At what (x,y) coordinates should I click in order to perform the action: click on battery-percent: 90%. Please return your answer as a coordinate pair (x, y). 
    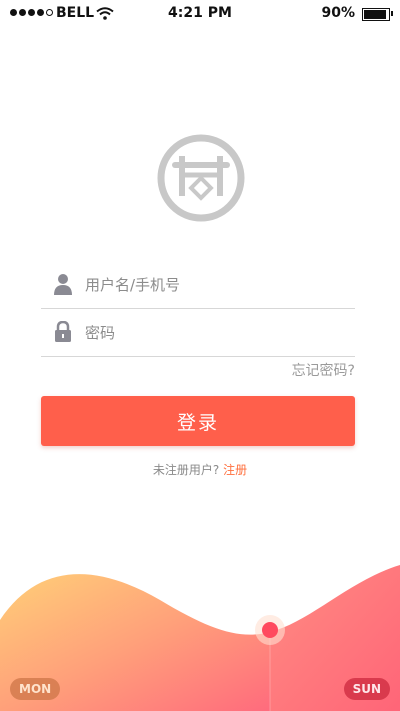
    Looking at the image, I should click on (338, 13).